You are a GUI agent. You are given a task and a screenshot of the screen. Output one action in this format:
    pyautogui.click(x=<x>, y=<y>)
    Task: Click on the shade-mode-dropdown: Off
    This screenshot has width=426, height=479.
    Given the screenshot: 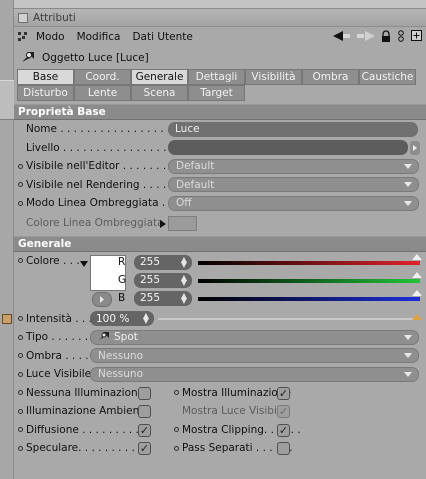 What is the action you would take?
    pyautogui.click(x=293, y=203)
    